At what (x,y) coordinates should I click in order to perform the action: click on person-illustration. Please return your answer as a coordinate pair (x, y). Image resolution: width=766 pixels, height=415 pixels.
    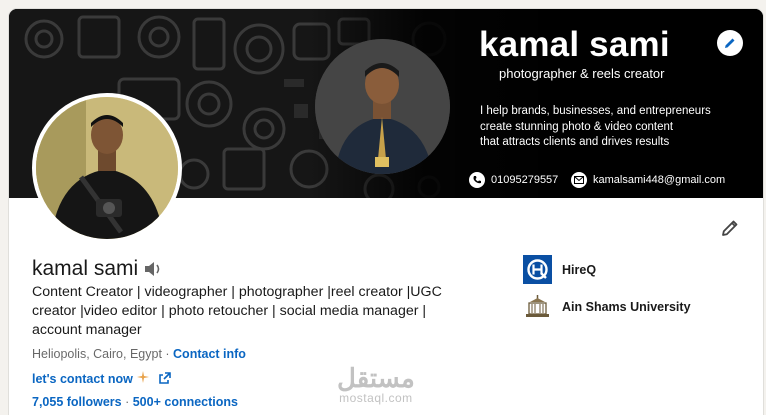
    Looking at the image, I should click on (382, 106).